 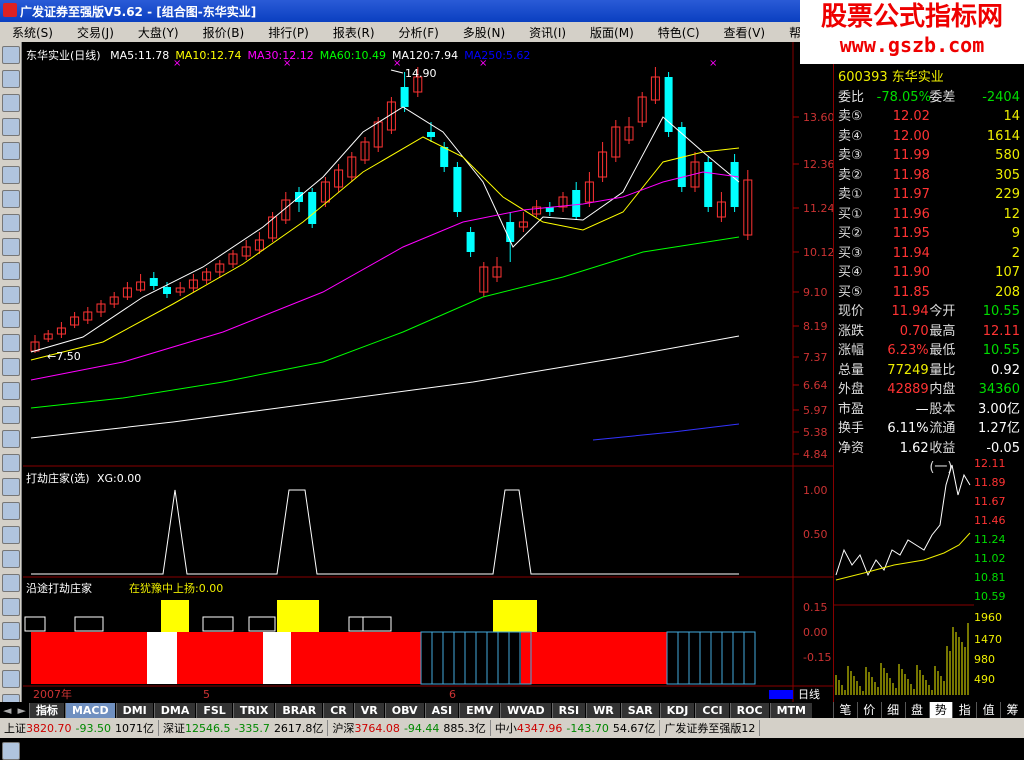 What do you see at coordinates (639, 710) in the screenshot?
I see `indicator-tab: SAR` at bounding box center [639, 710].